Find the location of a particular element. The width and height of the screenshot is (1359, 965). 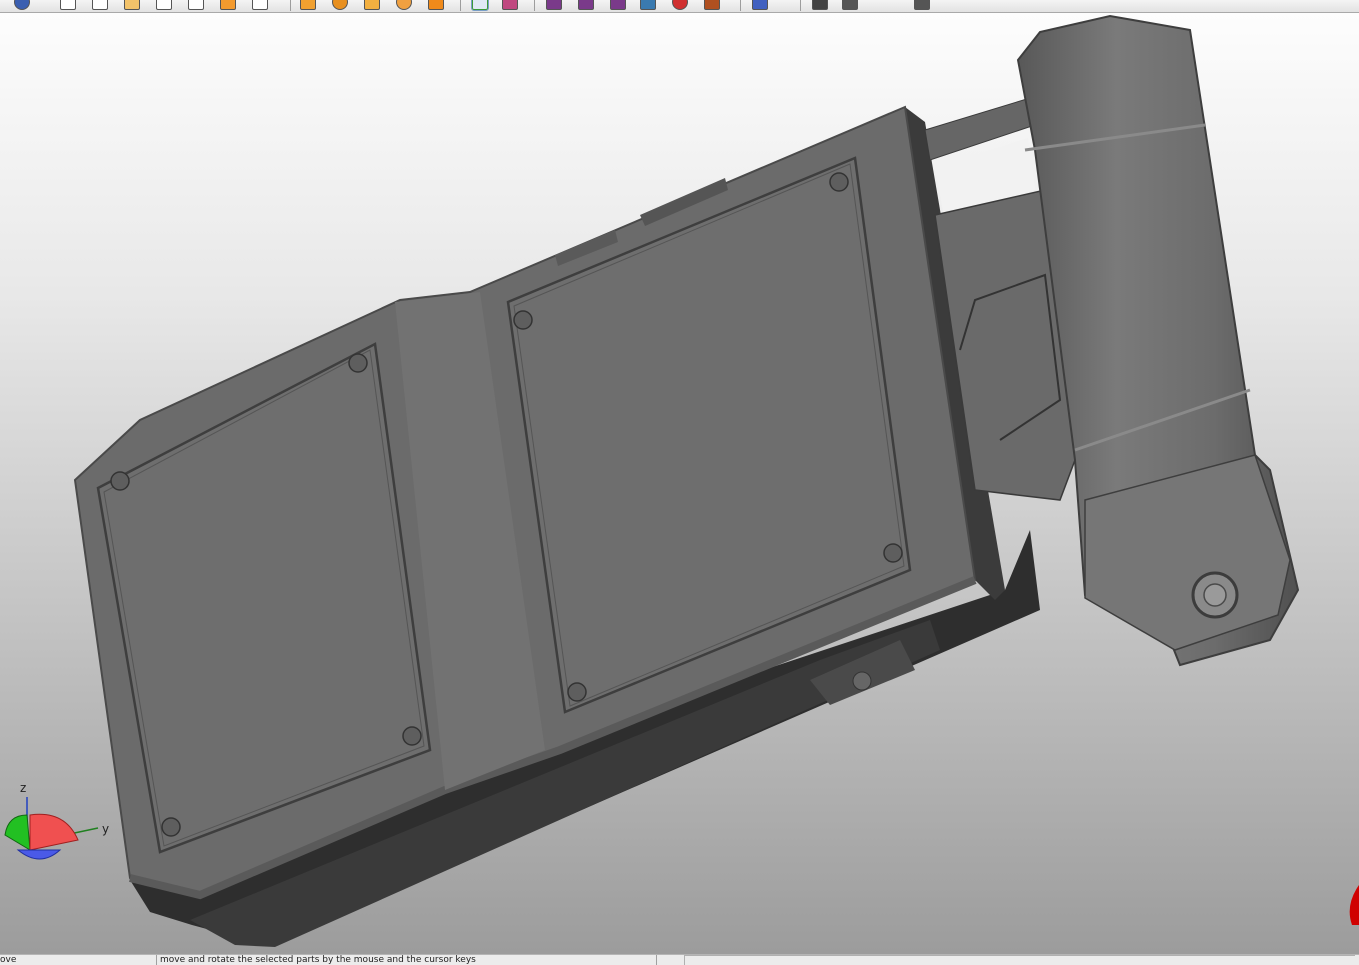

color-sphere-icon is located at coordinates (680, 5).